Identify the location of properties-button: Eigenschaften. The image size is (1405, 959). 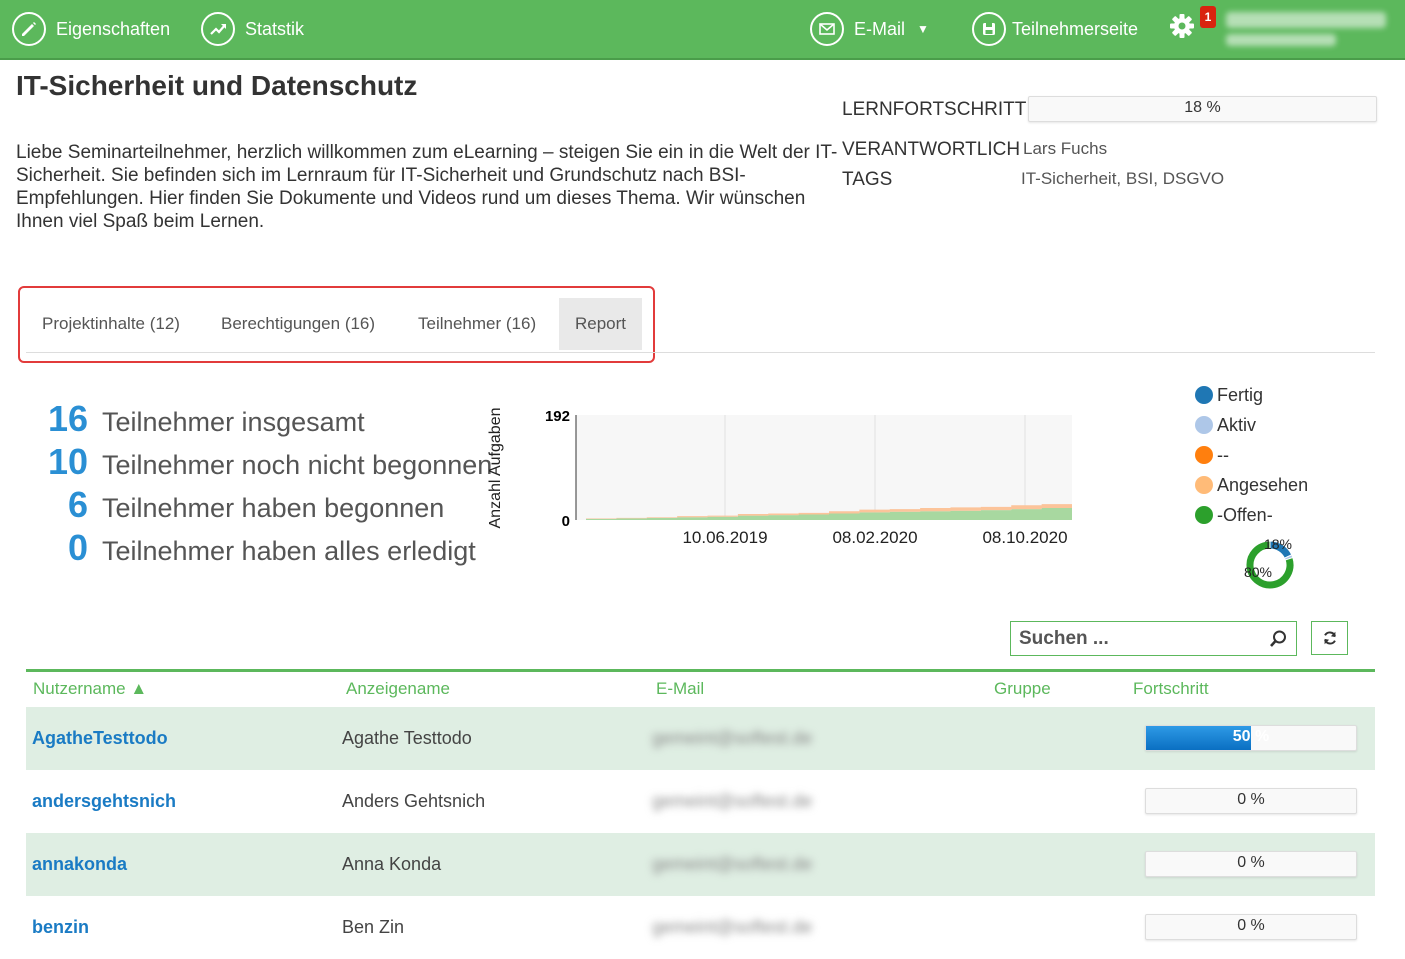
(91, 29).